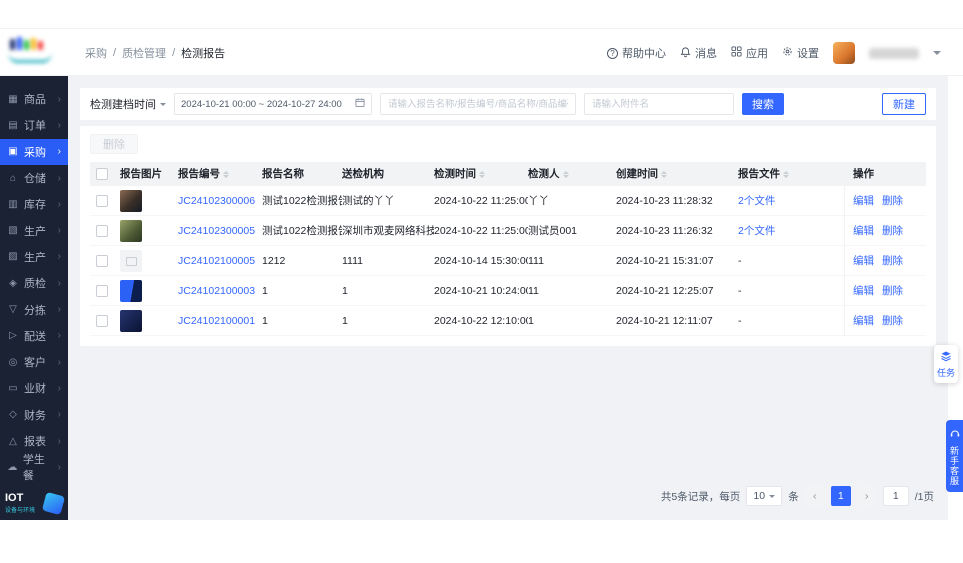 The width and height of the screenshot is (963, 563). What do you see at coordinates (636, 53) in the screenshot?
I see `help-center-link: ? 帮助中心` at bounding box center [636, 53].